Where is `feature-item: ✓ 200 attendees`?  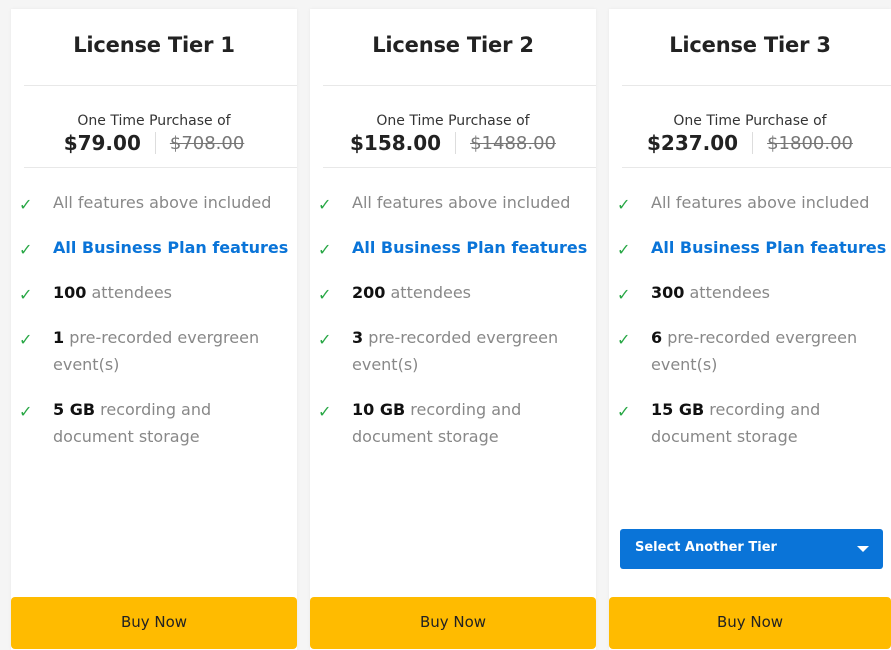
feature-item: ✓ 200 attendees is located at coordinates (455, 292).